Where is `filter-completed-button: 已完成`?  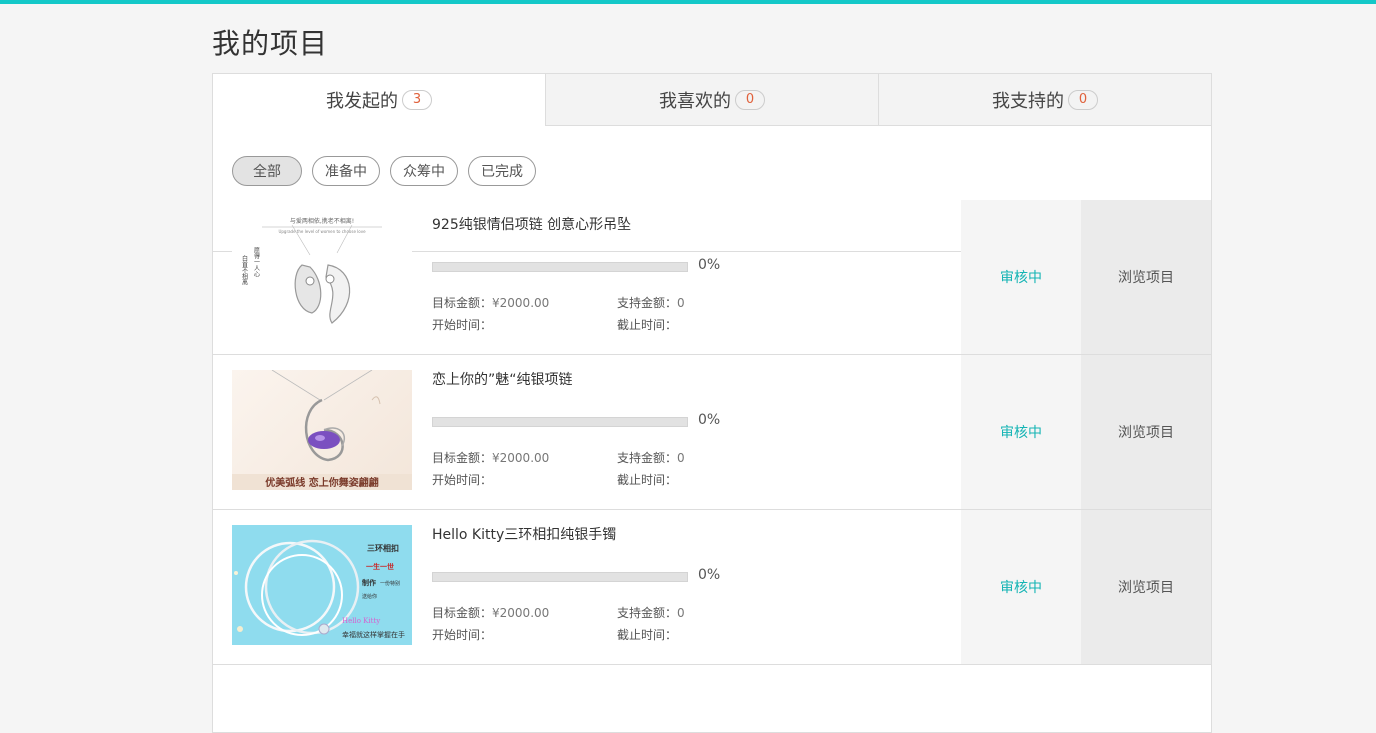 filter-completed-button: 已完成 is located at coordinates (502, 171).